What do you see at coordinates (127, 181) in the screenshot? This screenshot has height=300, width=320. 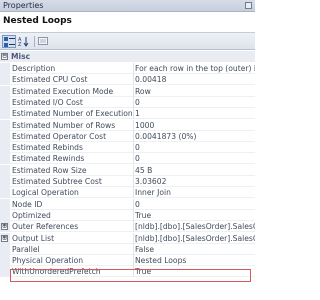 I see `property-row: Estimated Subtree Cost 3.03602` at bounding box center [127, 181].